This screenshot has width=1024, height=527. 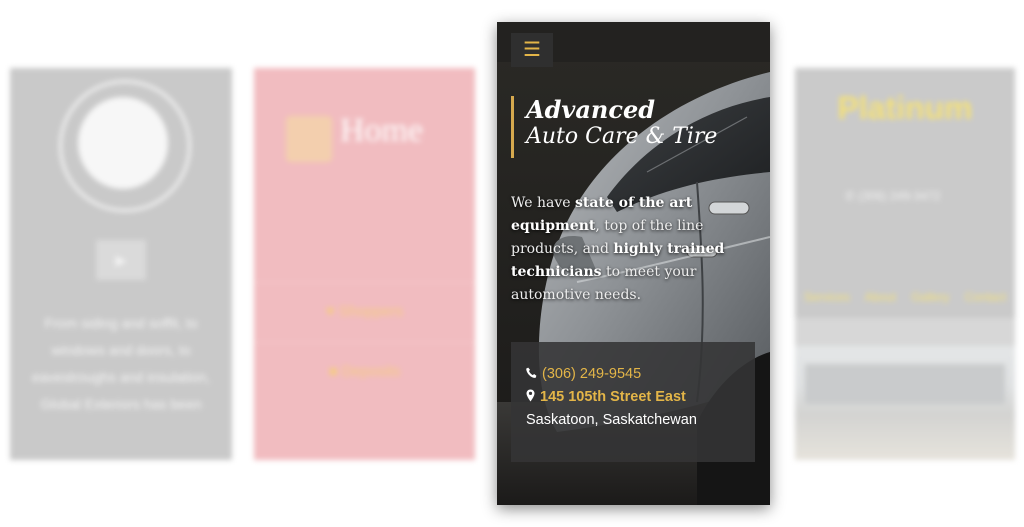 I want to click on hamburger-menu-button: ☰, so click(x=532, y=50).